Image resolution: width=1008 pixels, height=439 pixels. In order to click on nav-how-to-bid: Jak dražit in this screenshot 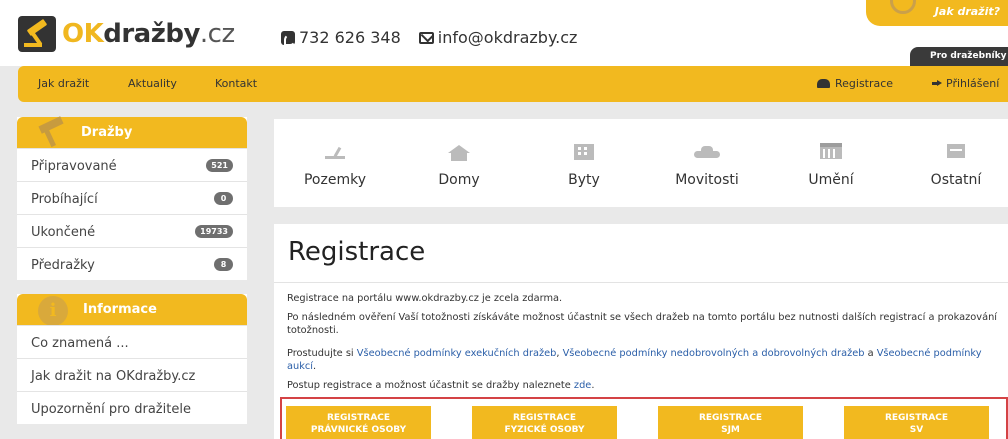, I will do `click(63, 83)`.